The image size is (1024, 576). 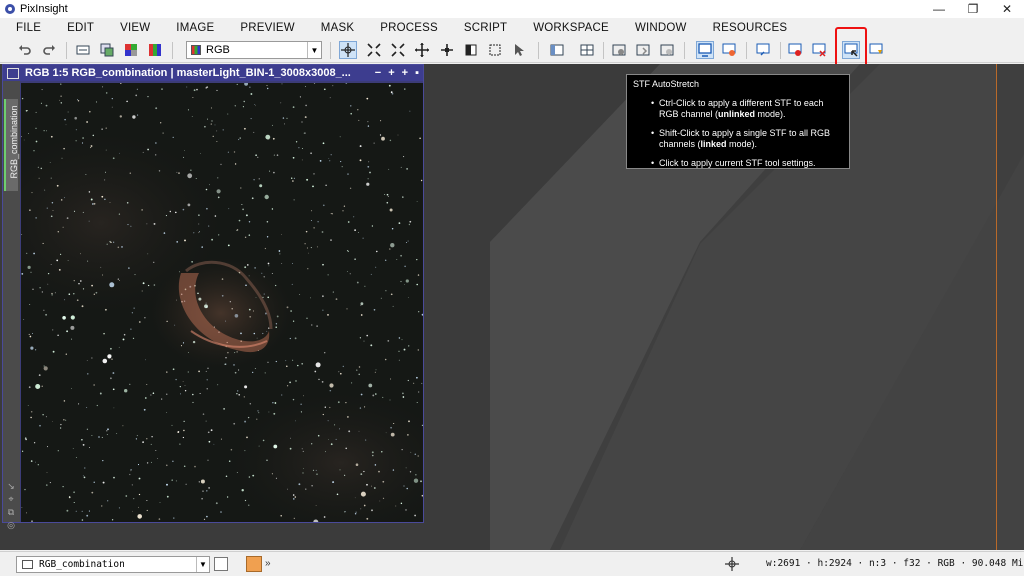 I want to click on stf-clear-icon, so click(x=819, y=50).